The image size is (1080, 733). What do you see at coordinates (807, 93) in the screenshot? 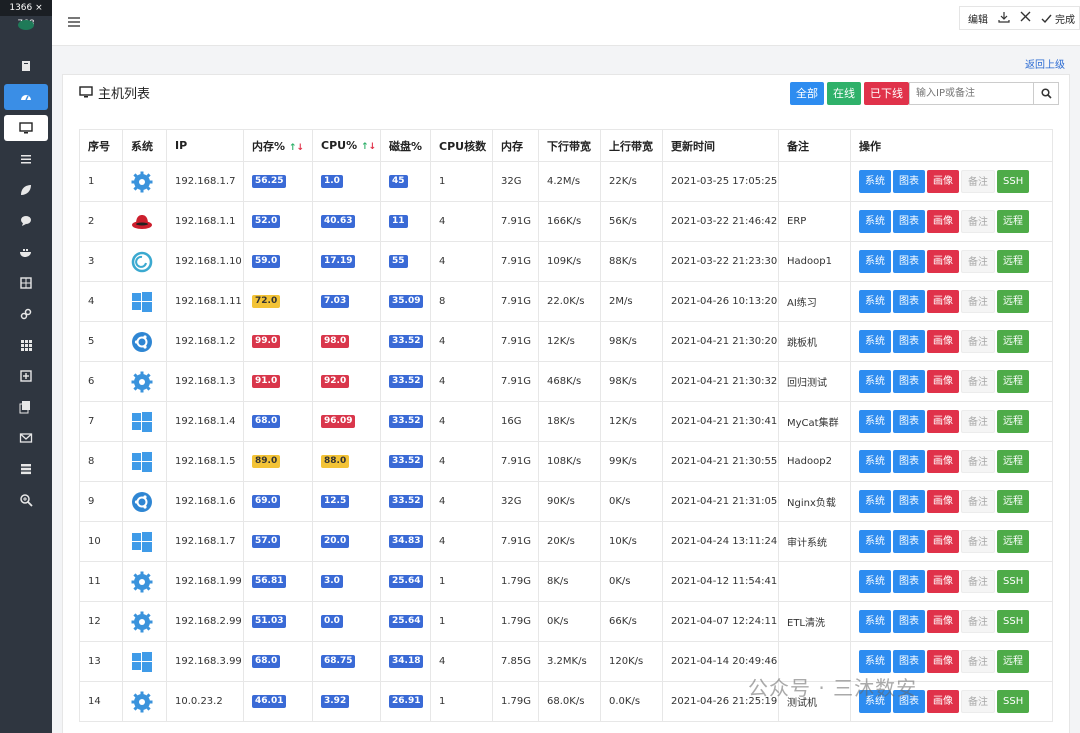
I see `filter-all-button: 全部` at bounding box center [807, 93].